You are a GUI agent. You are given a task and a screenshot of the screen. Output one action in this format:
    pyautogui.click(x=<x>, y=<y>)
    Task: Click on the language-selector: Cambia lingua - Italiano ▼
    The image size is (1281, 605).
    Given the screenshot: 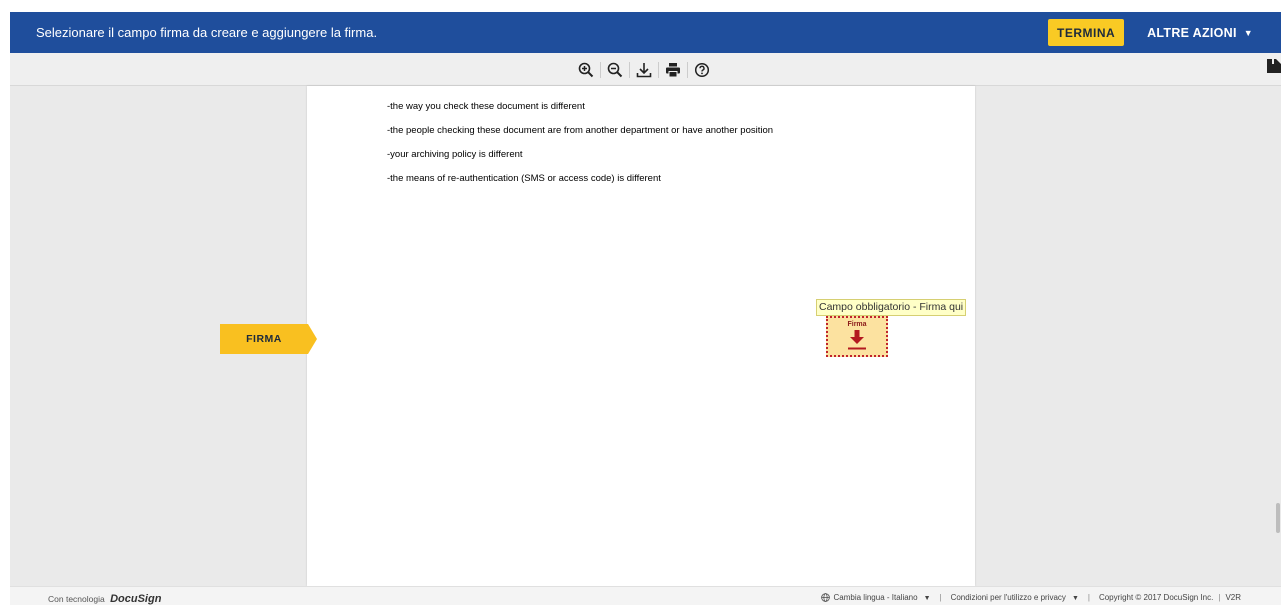 What is the action you would take?
    pyautogui.click(x=875, y=598)
    